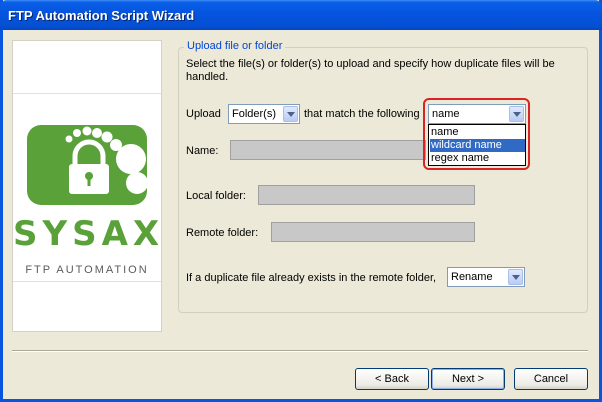 The width and height of the screenshot is (602, 402). Describe the element at coordinates (202, 151) in the screenshot. I see `name-label: Name:` at that location.